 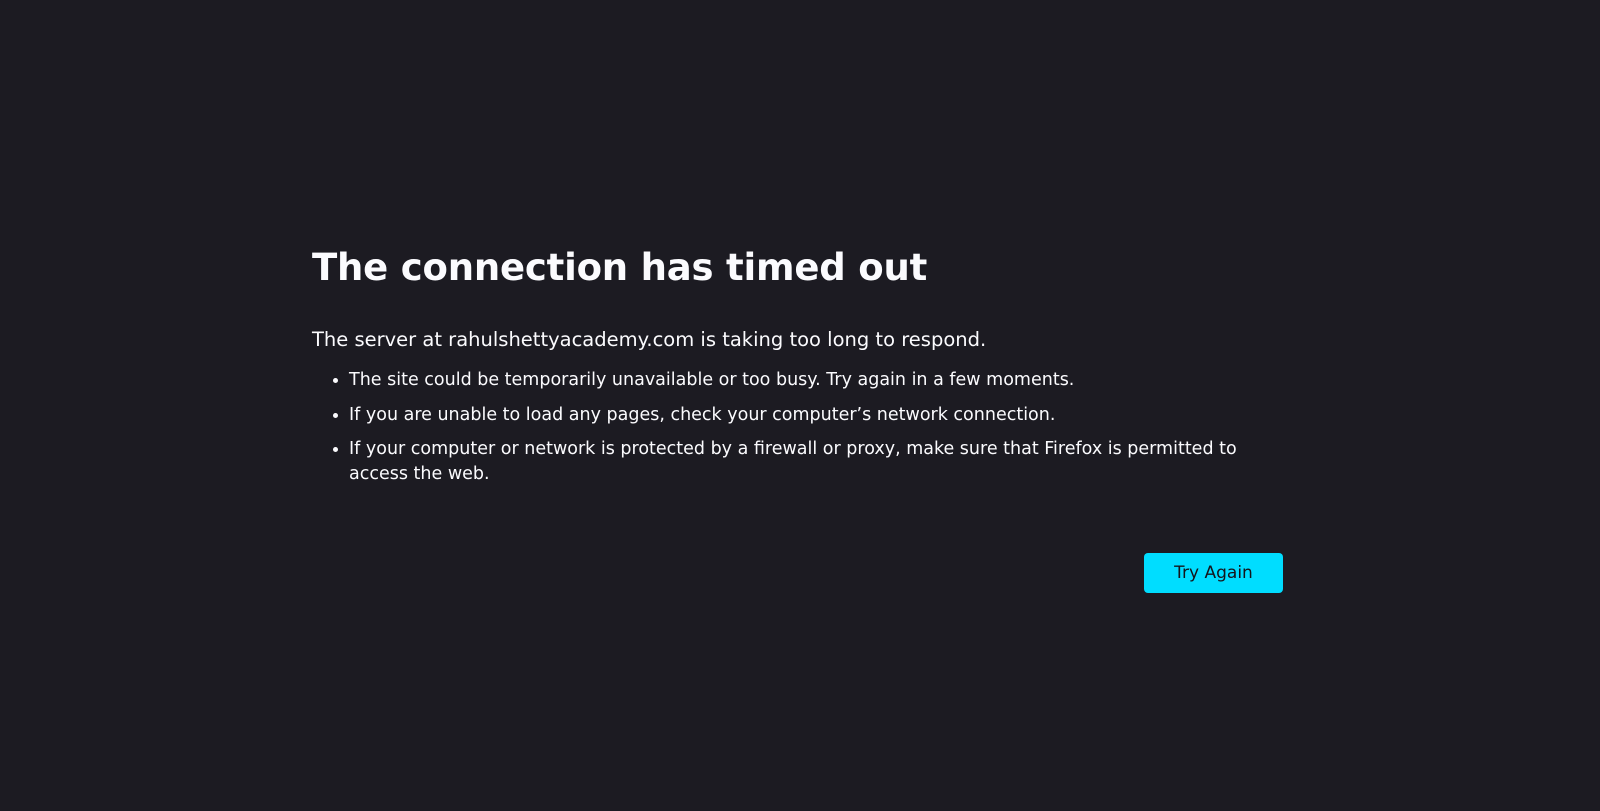 I want to click on button-row: Try Again, so click(x=1213, y=573).